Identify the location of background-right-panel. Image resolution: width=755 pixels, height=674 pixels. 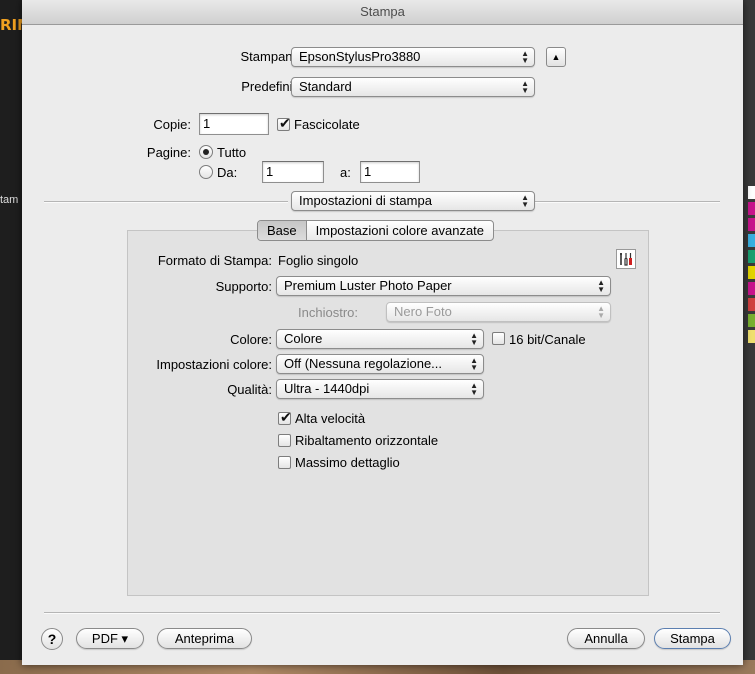
(748, 337).